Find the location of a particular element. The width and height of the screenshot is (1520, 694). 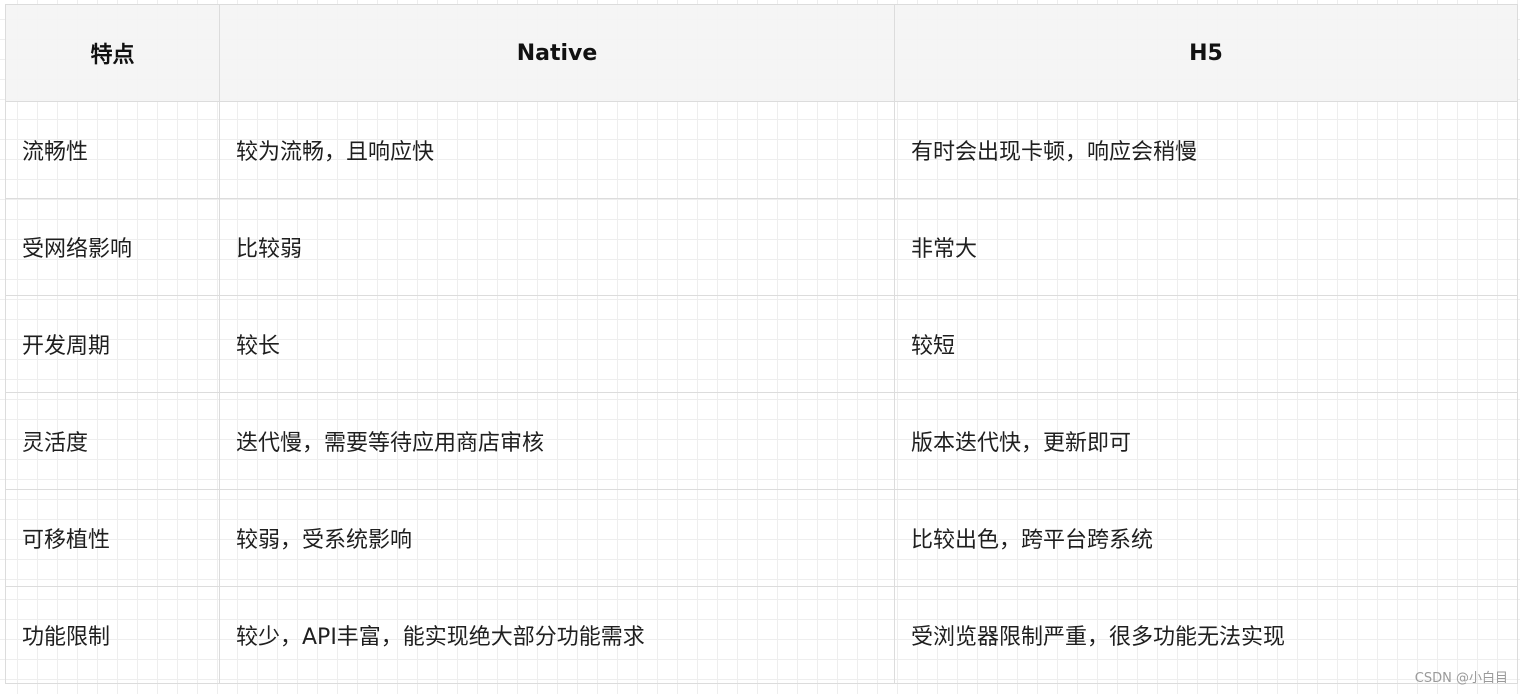

table-row: 流畅性 较为流畅，且响应快 有时会出现卡顿，响应会稍慢 is located at coordinates (761, 150).